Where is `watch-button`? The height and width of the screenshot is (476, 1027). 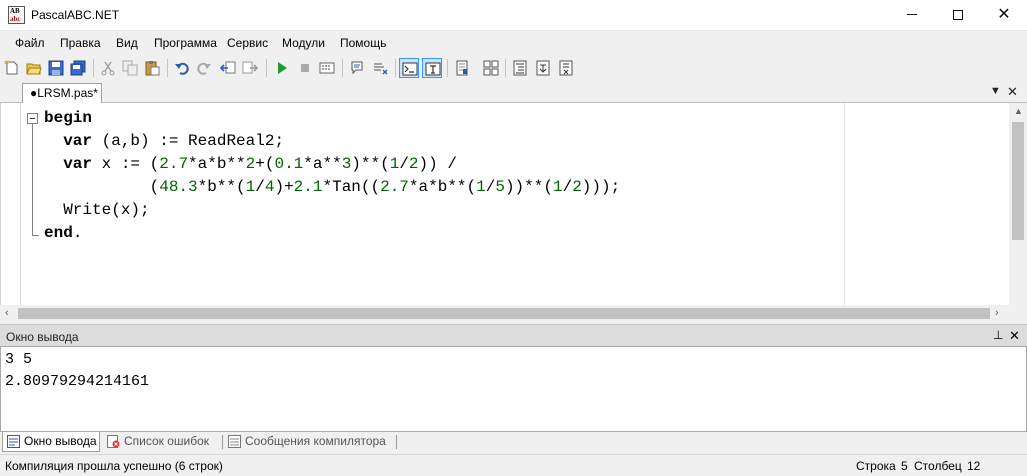 watch-button is located at coordinates (491, 68).